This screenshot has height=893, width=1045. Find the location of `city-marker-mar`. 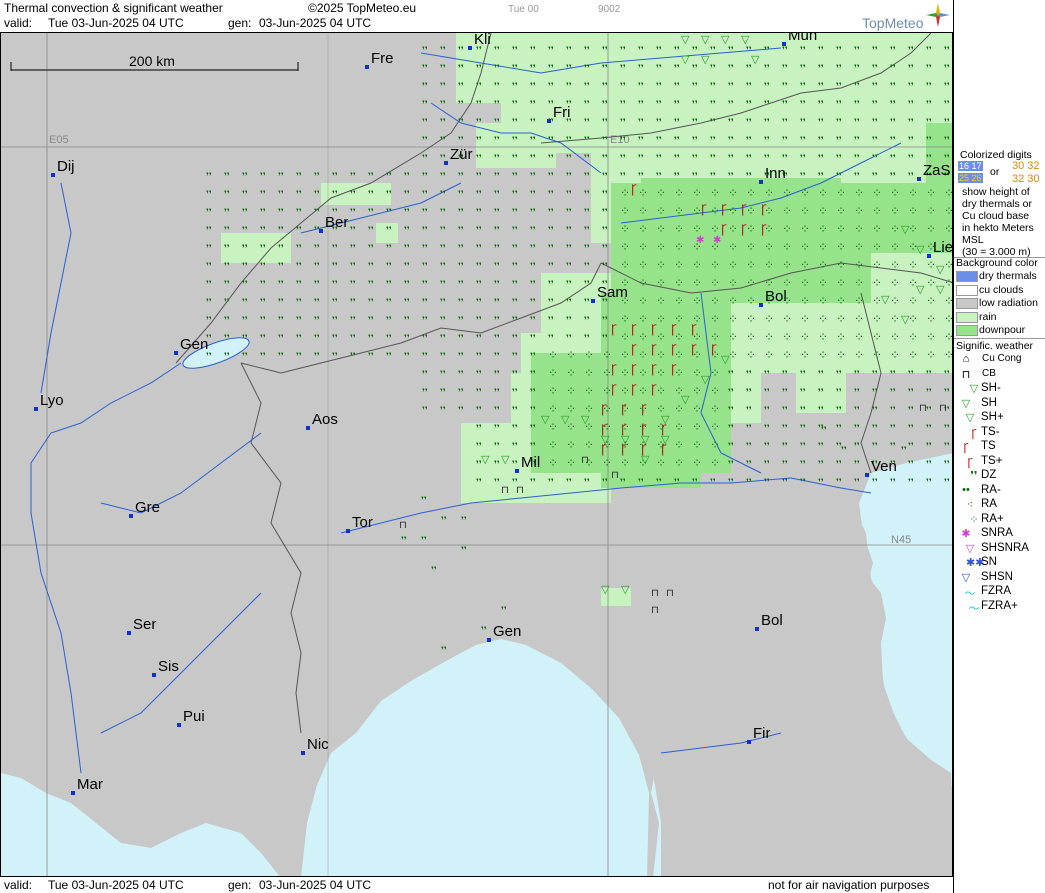

city-marker-mar is located at coordinates (73, 793).